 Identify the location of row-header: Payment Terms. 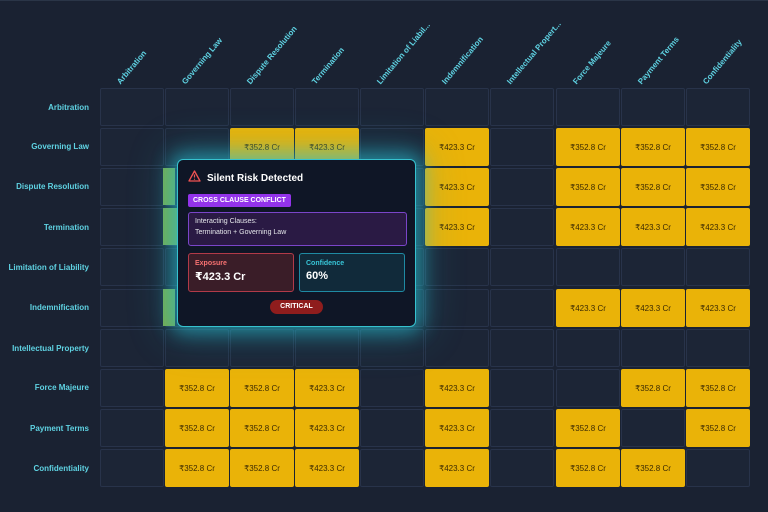
(59, 428).